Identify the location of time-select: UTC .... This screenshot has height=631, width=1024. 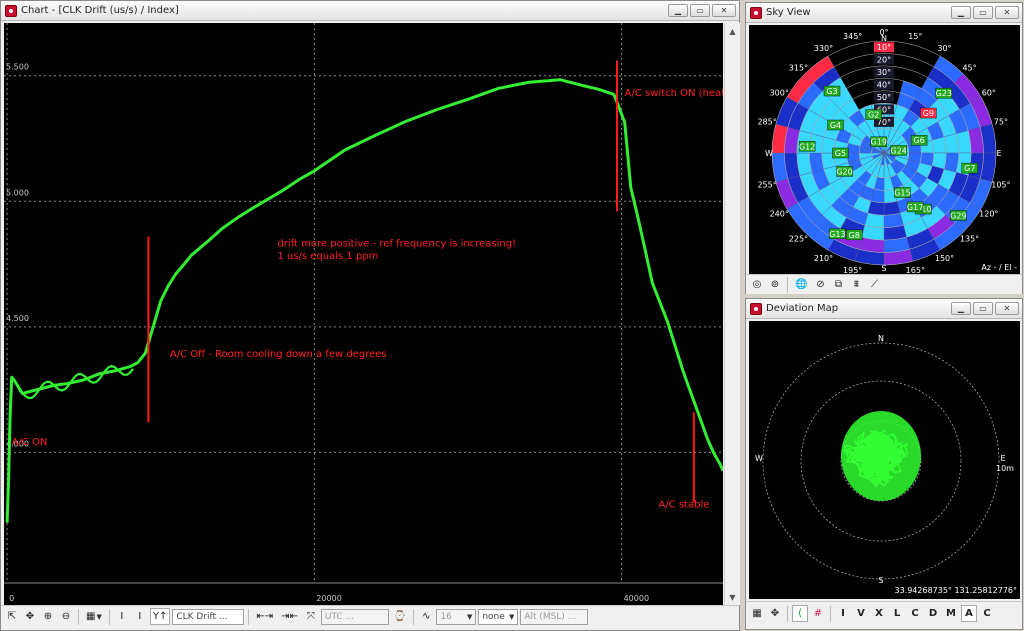
(354, 616).